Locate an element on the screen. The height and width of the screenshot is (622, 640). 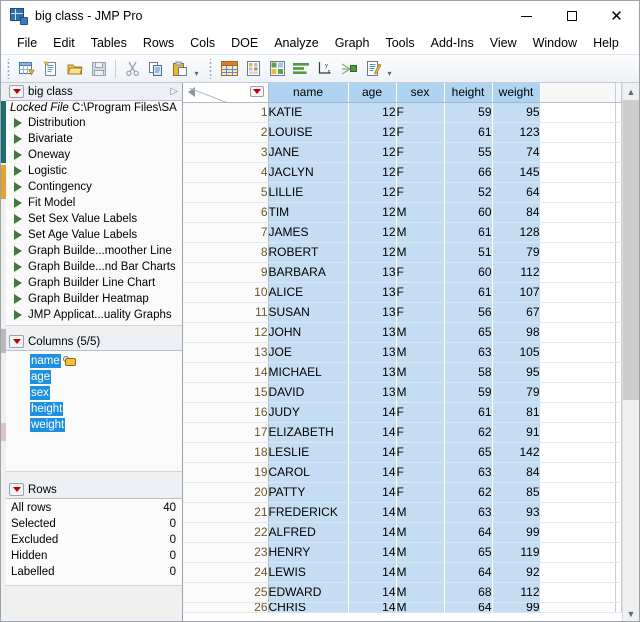
new-script-button is located at coordinates (51, 69).